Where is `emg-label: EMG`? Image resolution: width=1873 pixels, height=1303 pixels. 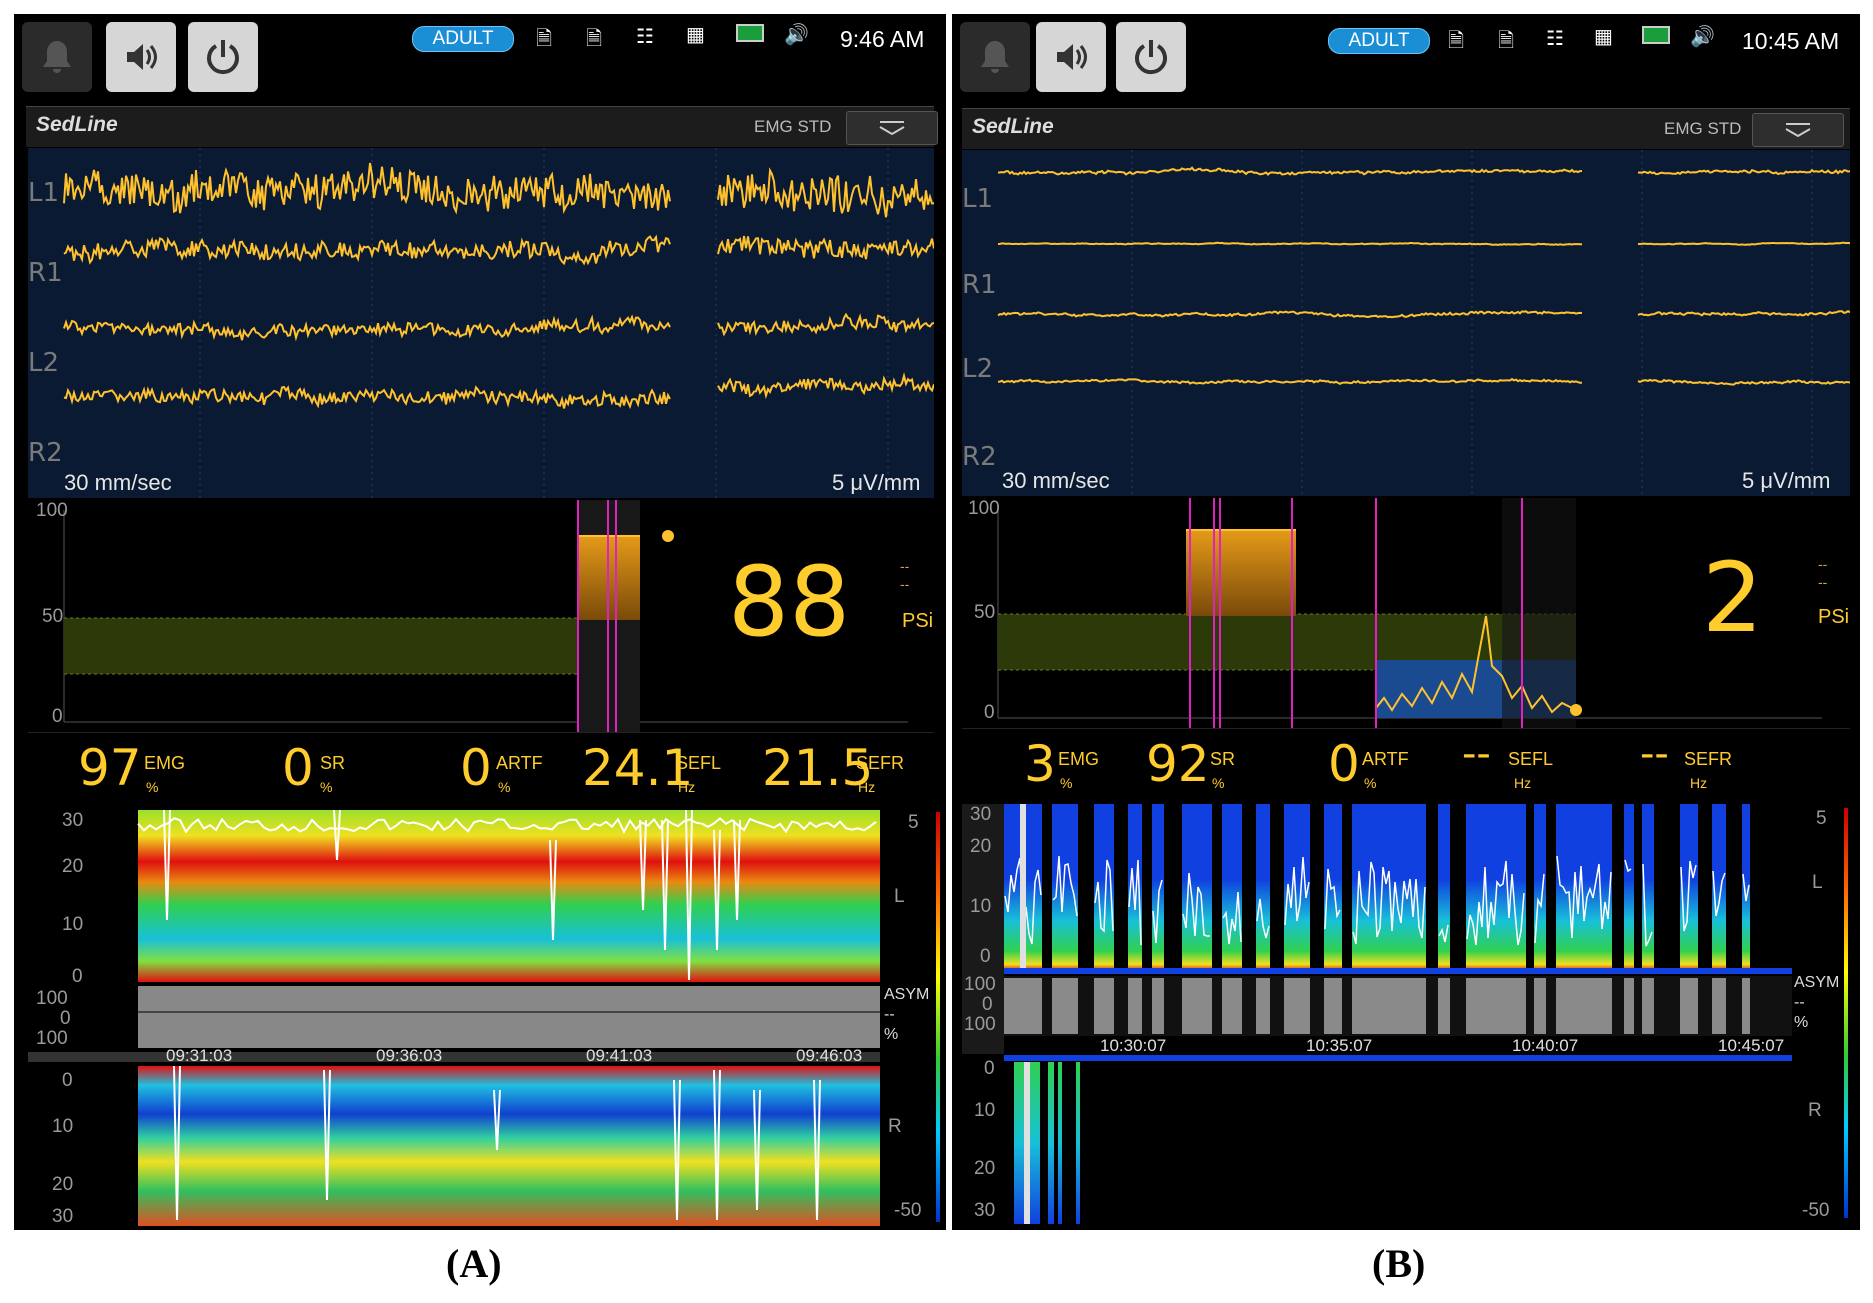 emg-label: EMG is located at coordinates (1079, 759).